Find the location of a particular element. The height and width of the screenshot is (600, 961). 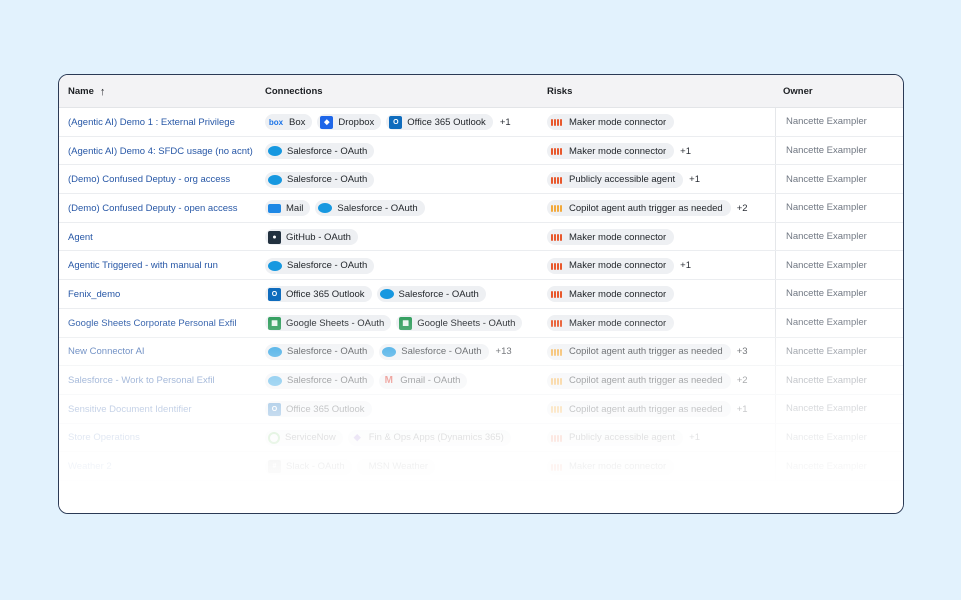

connection-label: Box is located at coordinates (297, 122).